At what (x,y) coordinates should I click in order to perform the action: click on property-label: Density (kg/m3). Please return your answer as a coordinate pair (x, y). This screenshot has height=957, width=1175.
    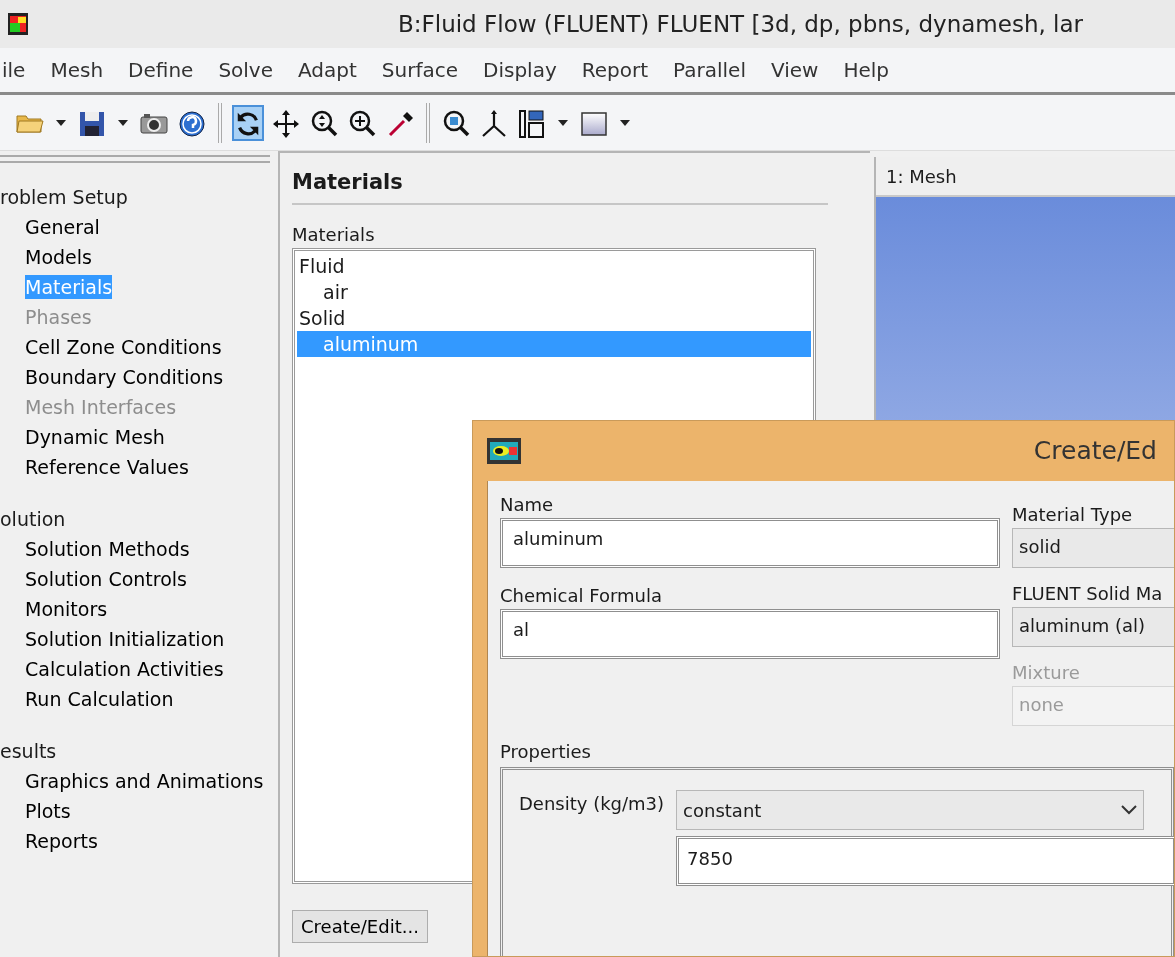
    Looking at the image, I should click on (592, 804).